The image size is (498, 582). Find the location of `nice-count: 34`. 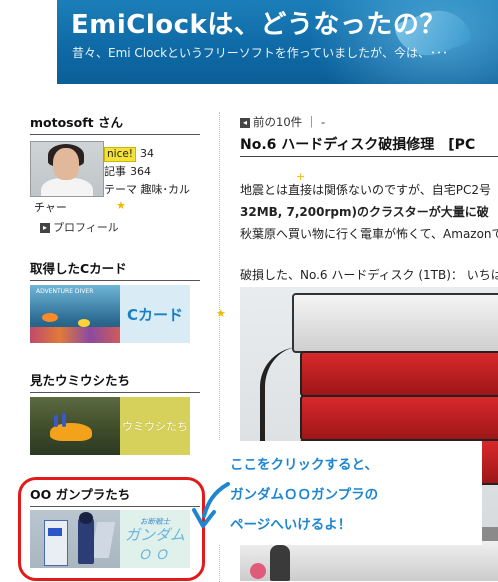

nice-count: 34 is located at coordinates (147, 153).